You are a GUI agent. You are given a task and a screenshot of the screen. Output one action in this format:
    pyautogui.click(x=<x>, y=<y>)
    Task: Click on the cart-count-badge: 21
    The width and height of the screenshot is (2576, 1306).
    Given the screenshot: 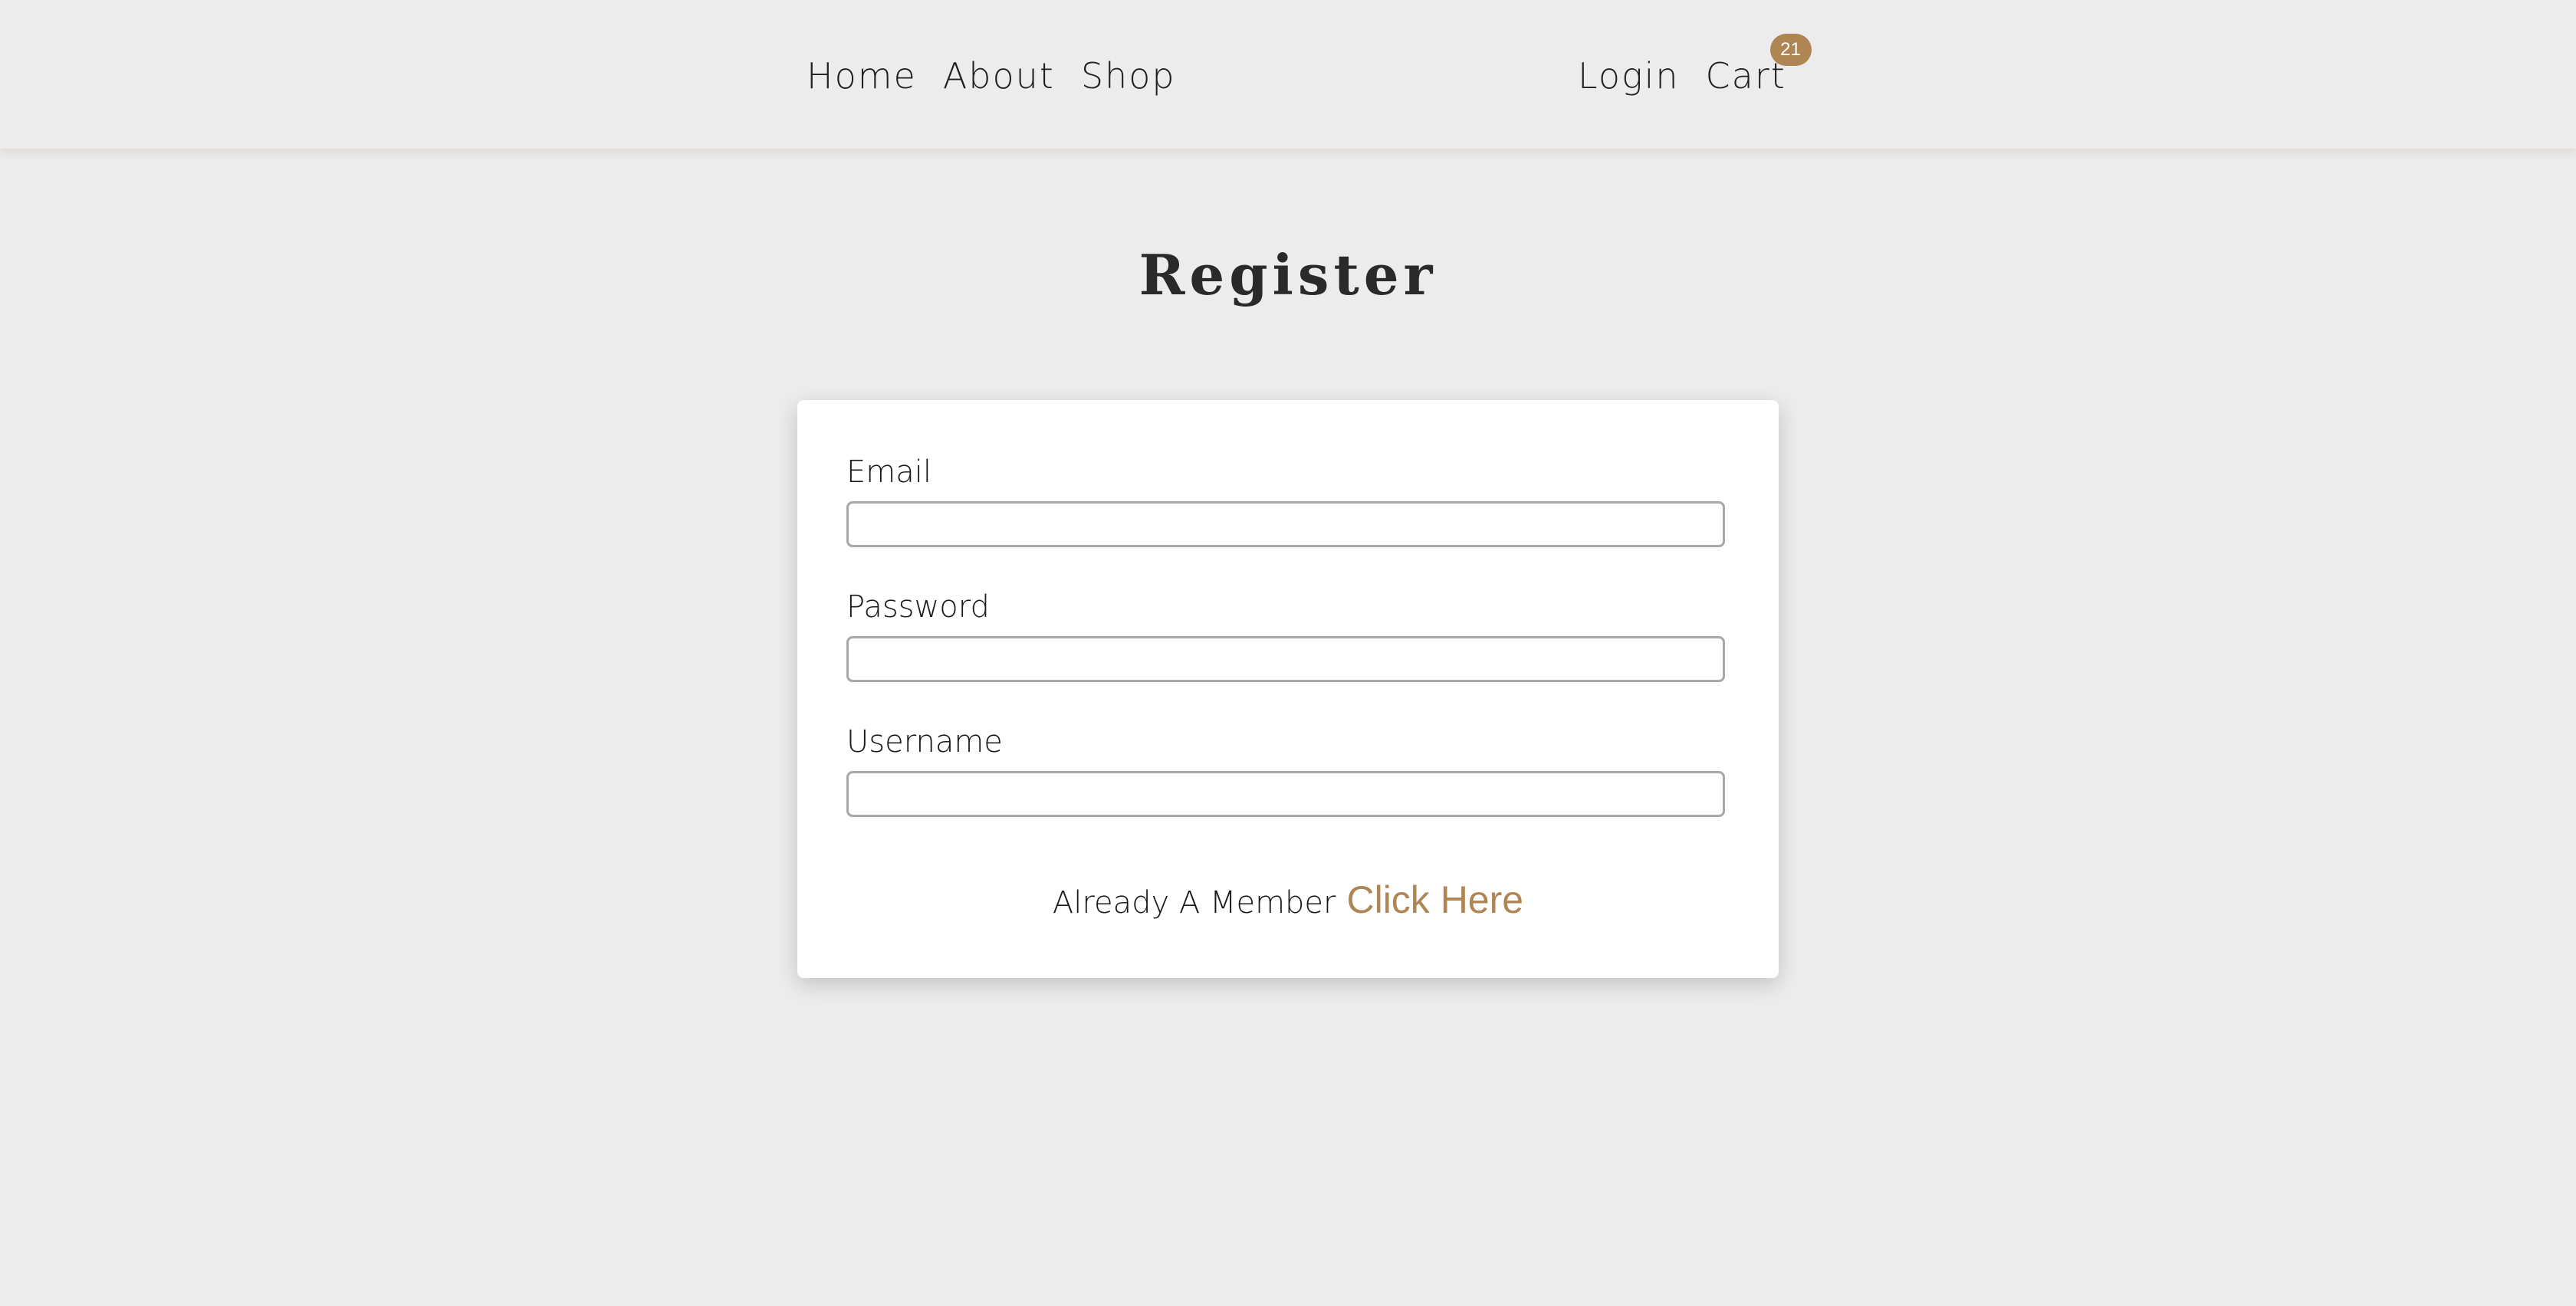 What is the action you would take?
    pyautogui.click(x=1790, y=50)
    